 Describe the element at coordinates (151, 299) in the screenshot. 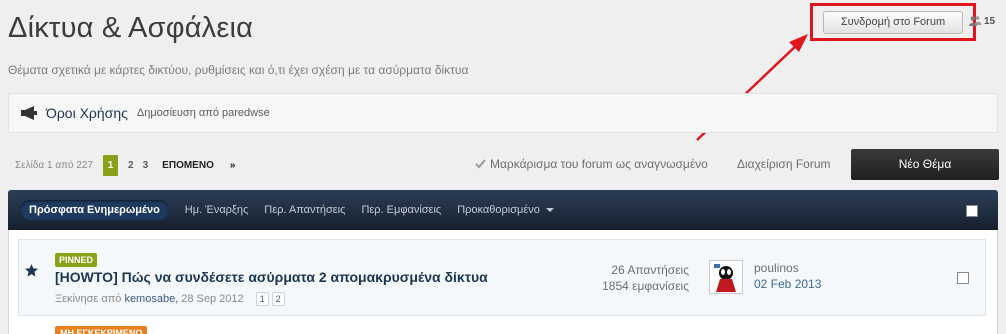

I see `topic-author-link: kemosabe,` at that location.